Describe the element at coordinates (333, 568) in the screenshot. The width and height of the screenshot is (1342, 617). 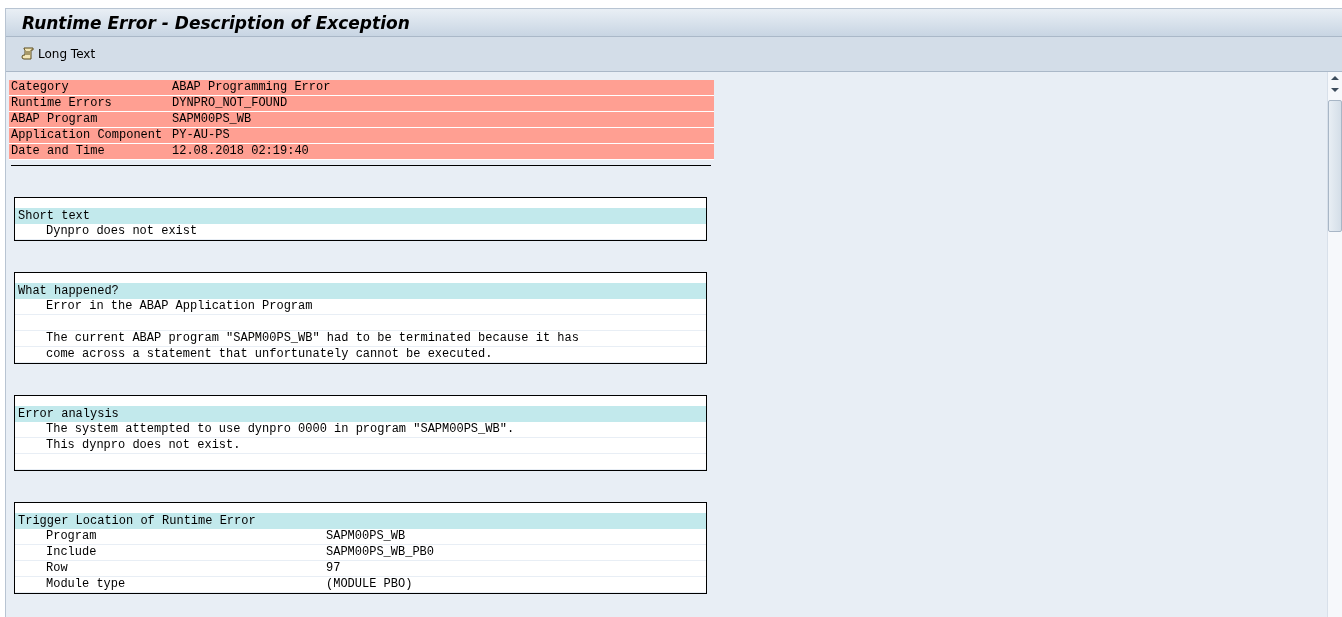
I see `field-value: 97` at that location.